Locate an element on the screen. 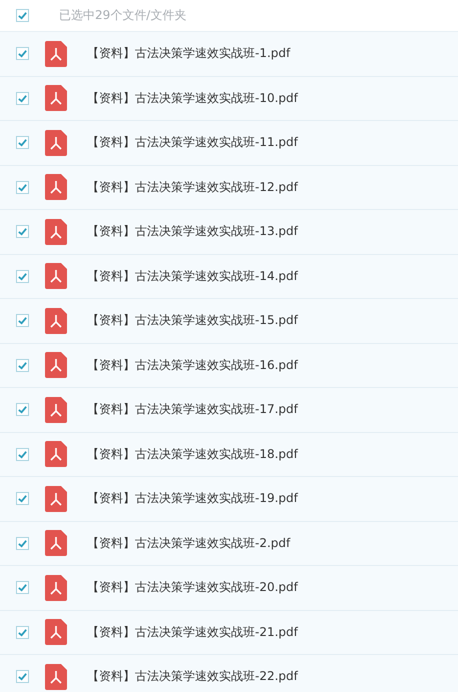  file-name: 【资料】古法决策学速效实战班-10.pdf is located at coordinates (192, 98).